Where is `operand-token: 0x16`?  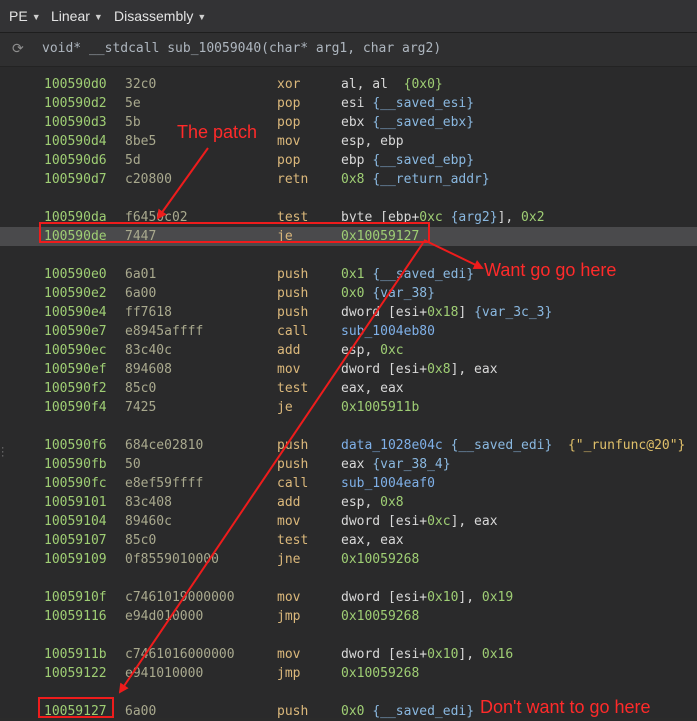
operand-token: 0x16 is located at coordinates (497, 654).